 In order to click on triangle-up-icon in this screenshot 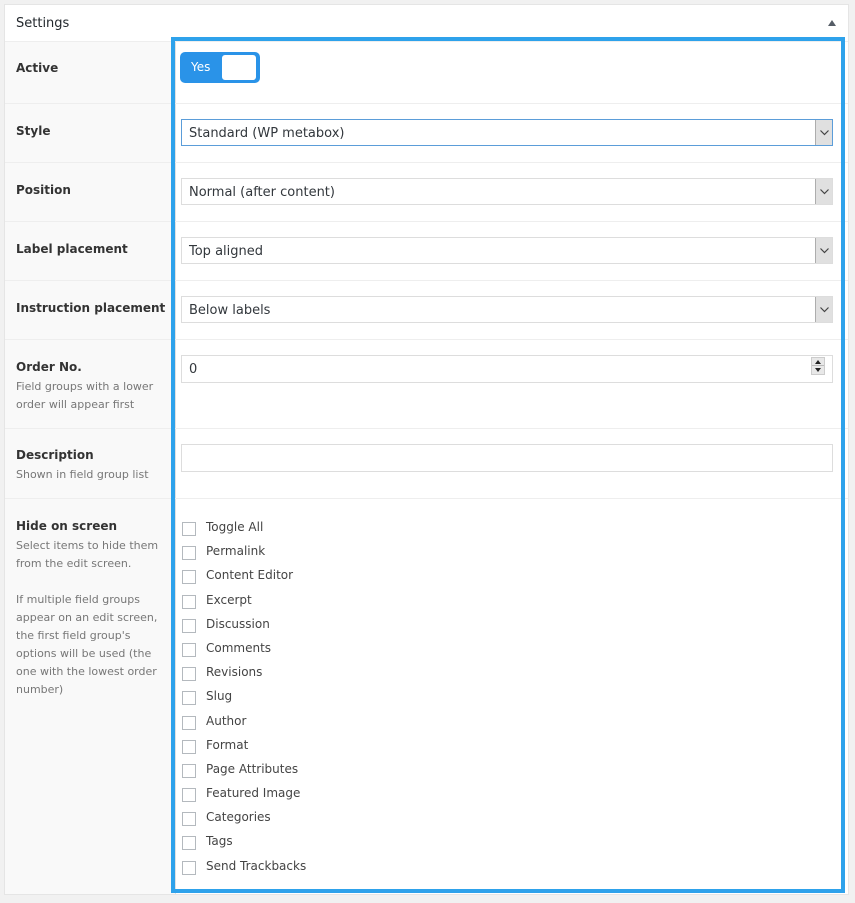, I will do `click(832, 23)`.